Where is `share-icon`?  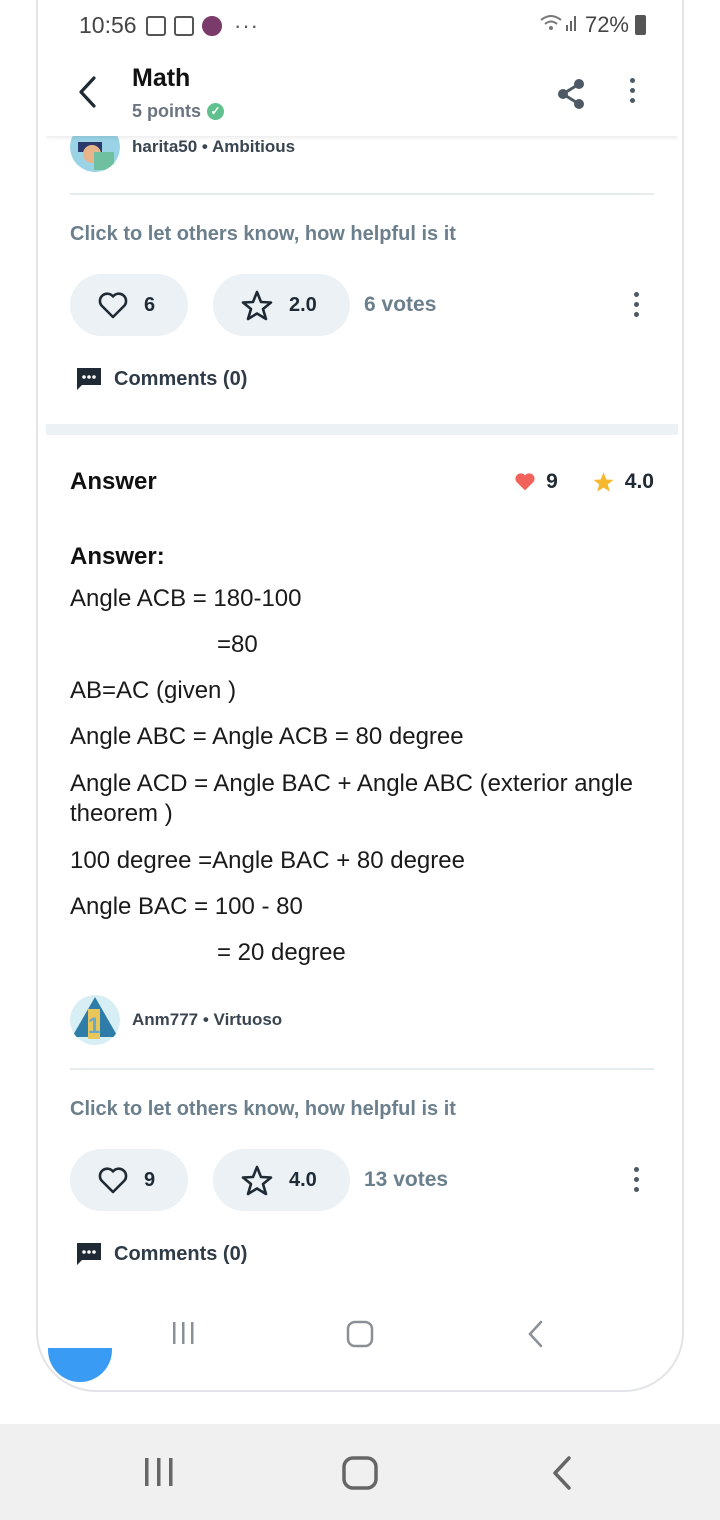
share-icon is located at coordinates (571, 94).